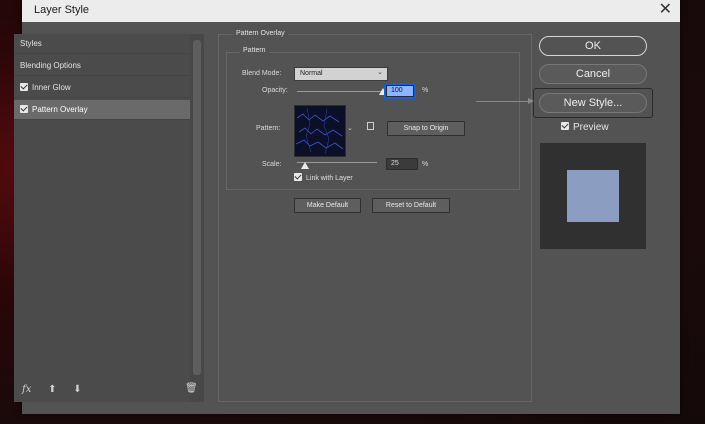 The width and height of the screenshot is (705, 424). Describe the element at coordinates (593, 196) in the screenshot. I see `preview-swatch` at that location.